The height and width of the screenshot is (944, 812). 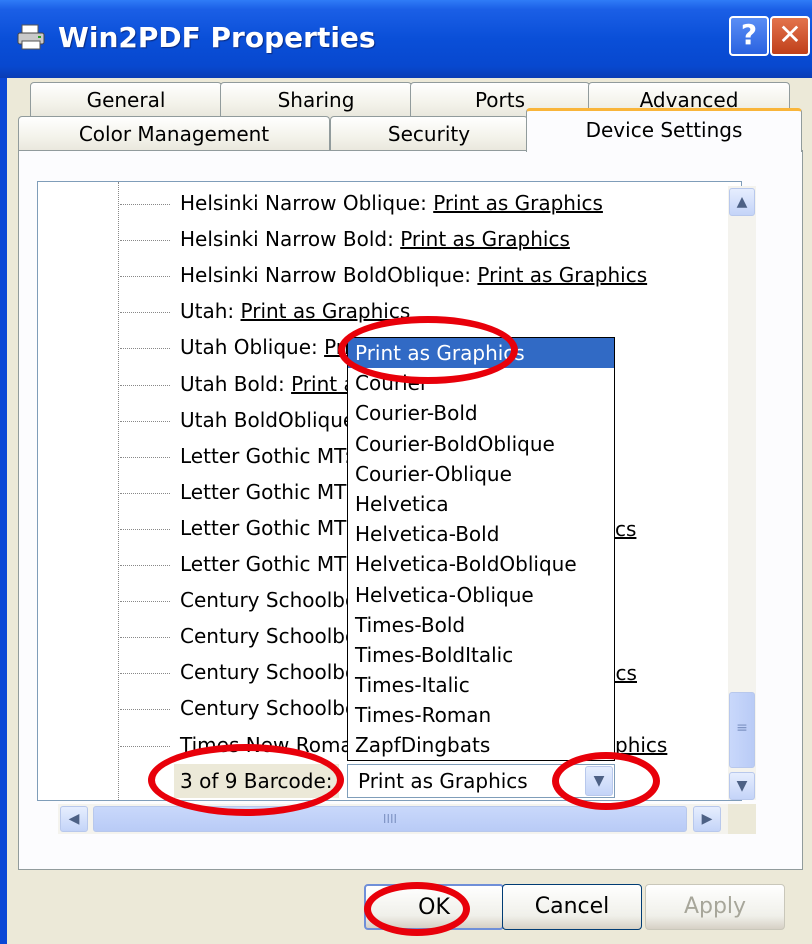 I want to click on tab-label: Ports, so click(x=500, y=100).